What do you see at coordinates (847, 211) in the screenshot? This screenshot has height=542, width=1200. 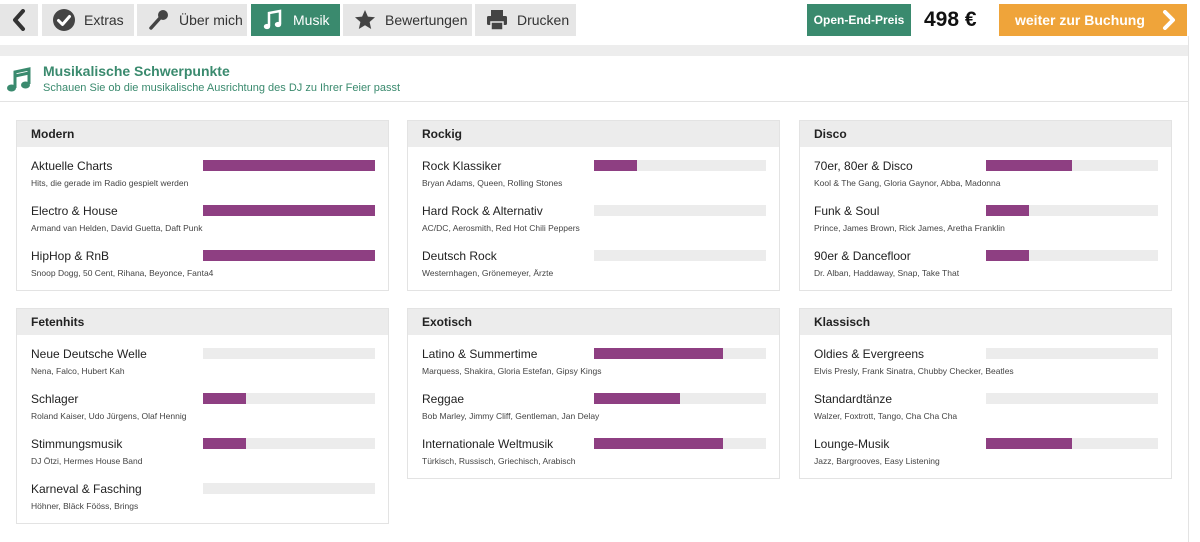 I see `genre-name: Funk & Soul` at bounding box center [847, 211].